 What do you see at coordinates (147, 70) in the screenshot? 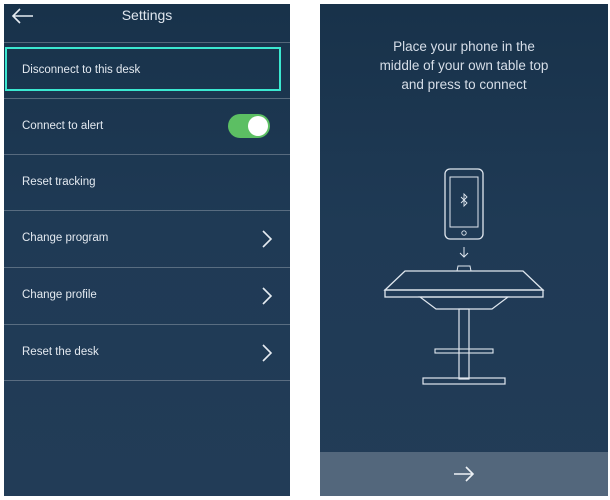
I see `disconnect-desk-row: Disconnect to this desk` at bounding box center [147, 70].